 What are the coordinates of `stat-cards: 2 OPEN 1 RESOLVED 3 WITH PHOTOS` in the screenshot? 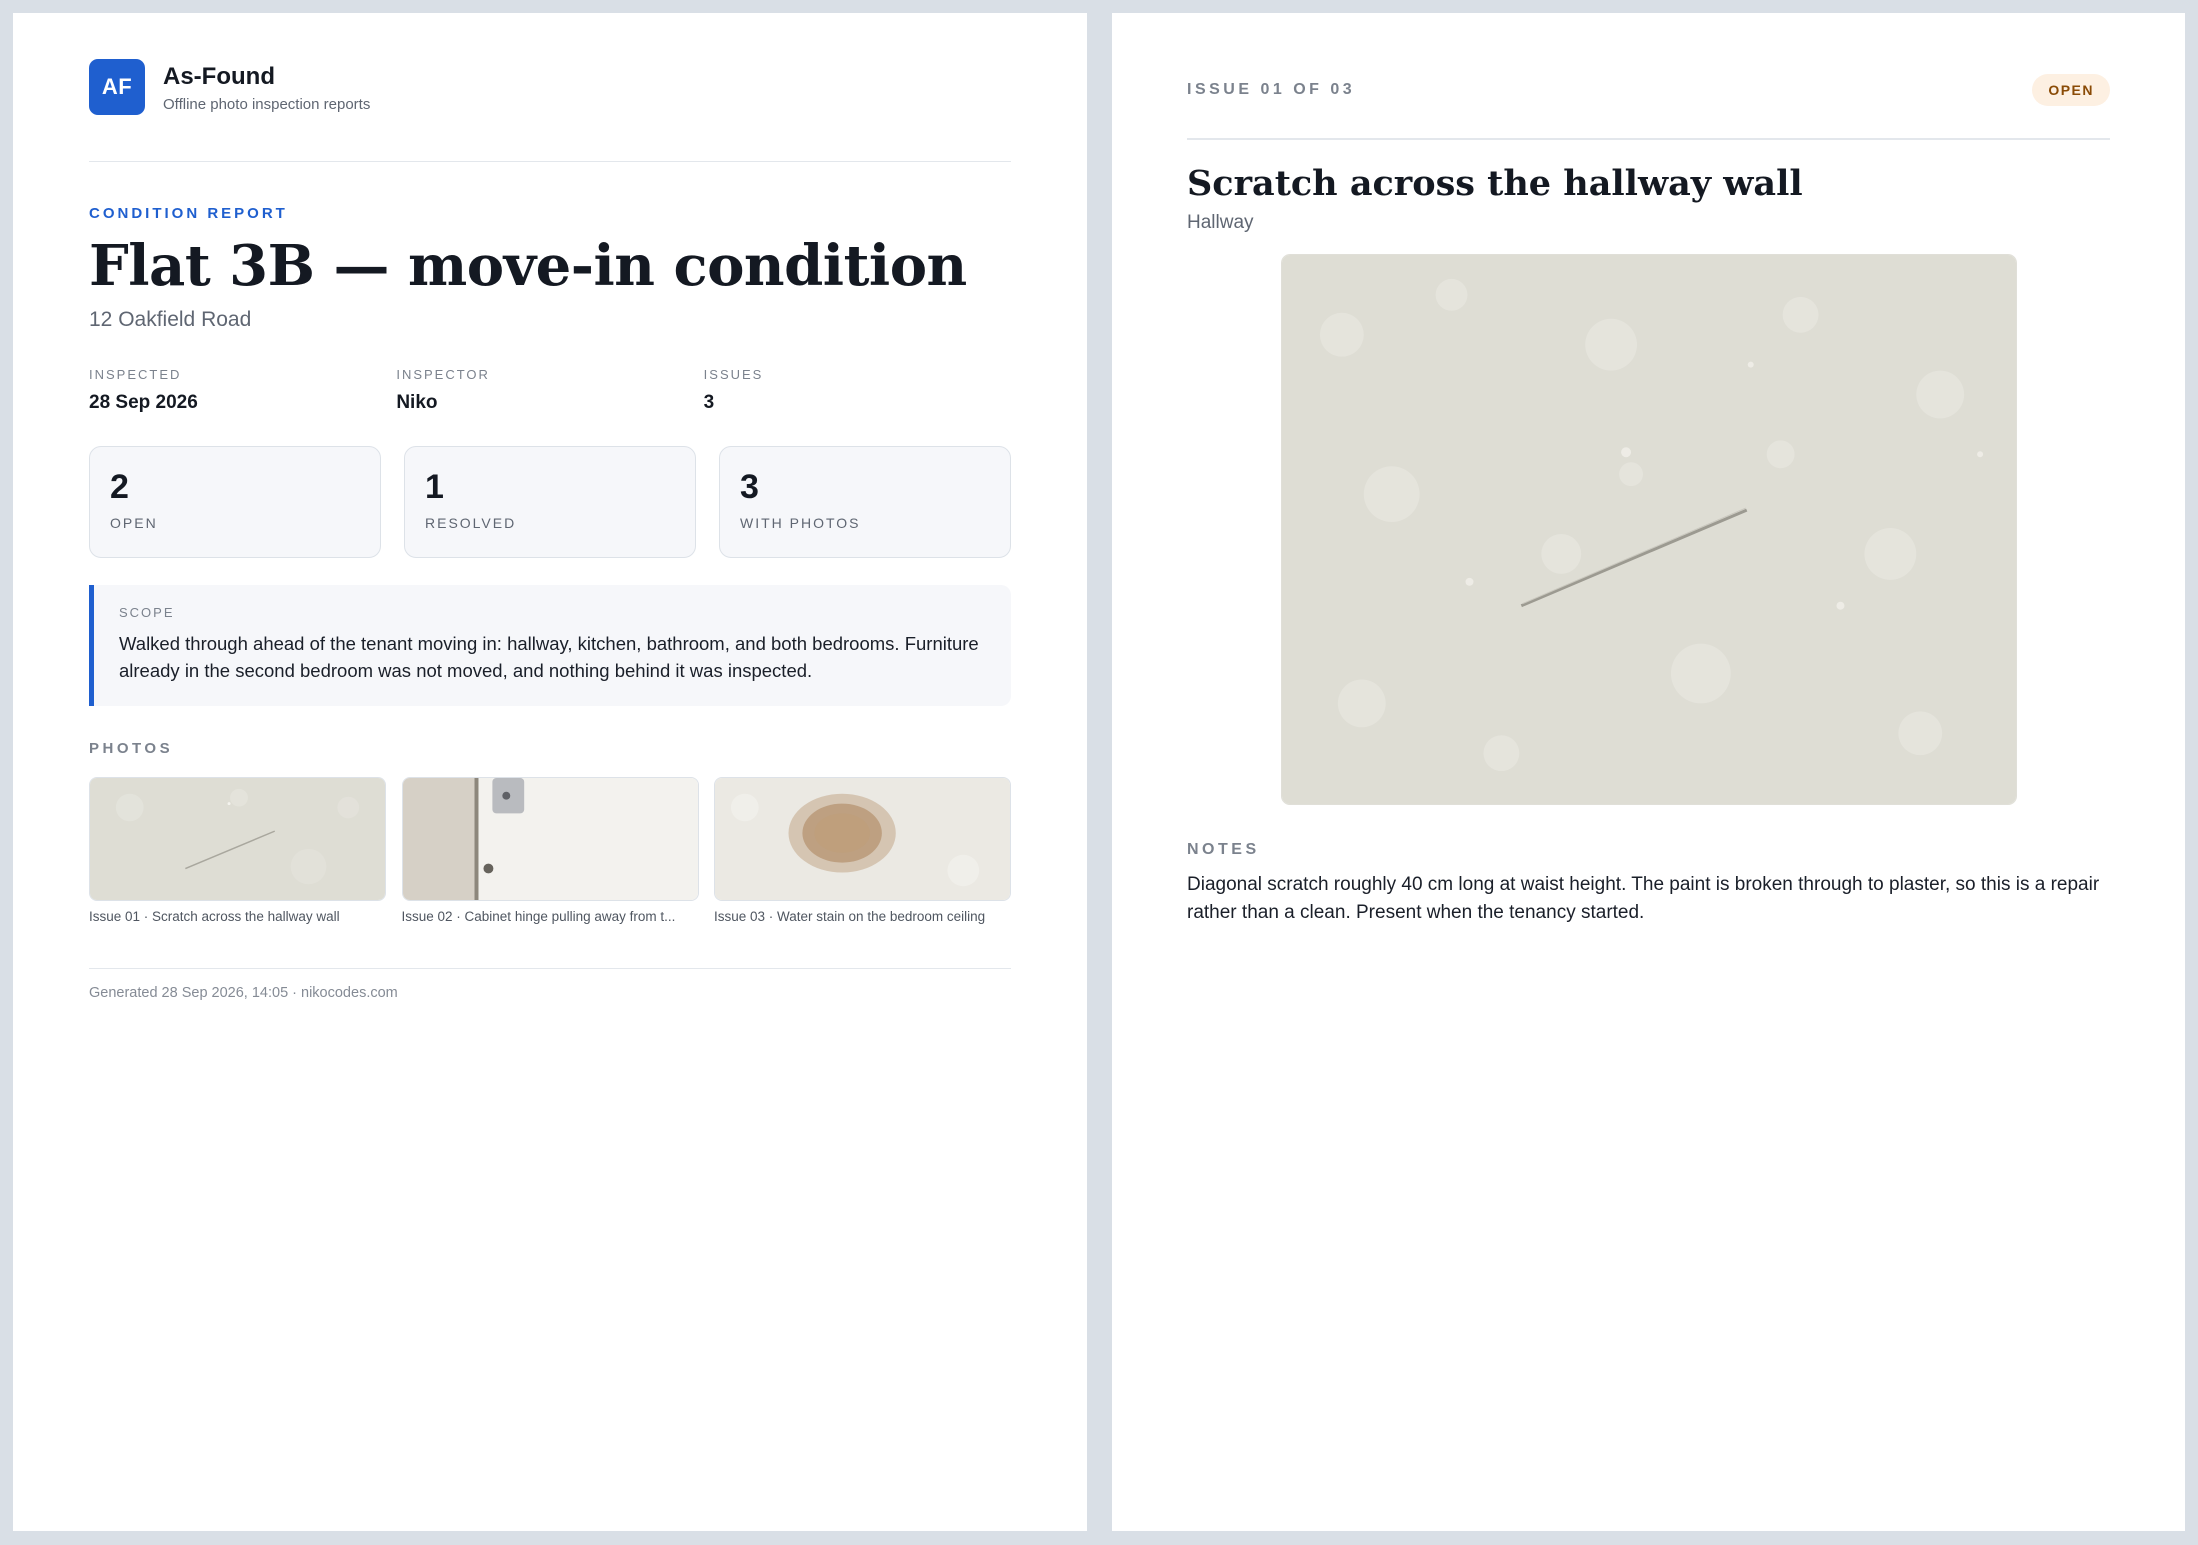 It's located at (550, 502).